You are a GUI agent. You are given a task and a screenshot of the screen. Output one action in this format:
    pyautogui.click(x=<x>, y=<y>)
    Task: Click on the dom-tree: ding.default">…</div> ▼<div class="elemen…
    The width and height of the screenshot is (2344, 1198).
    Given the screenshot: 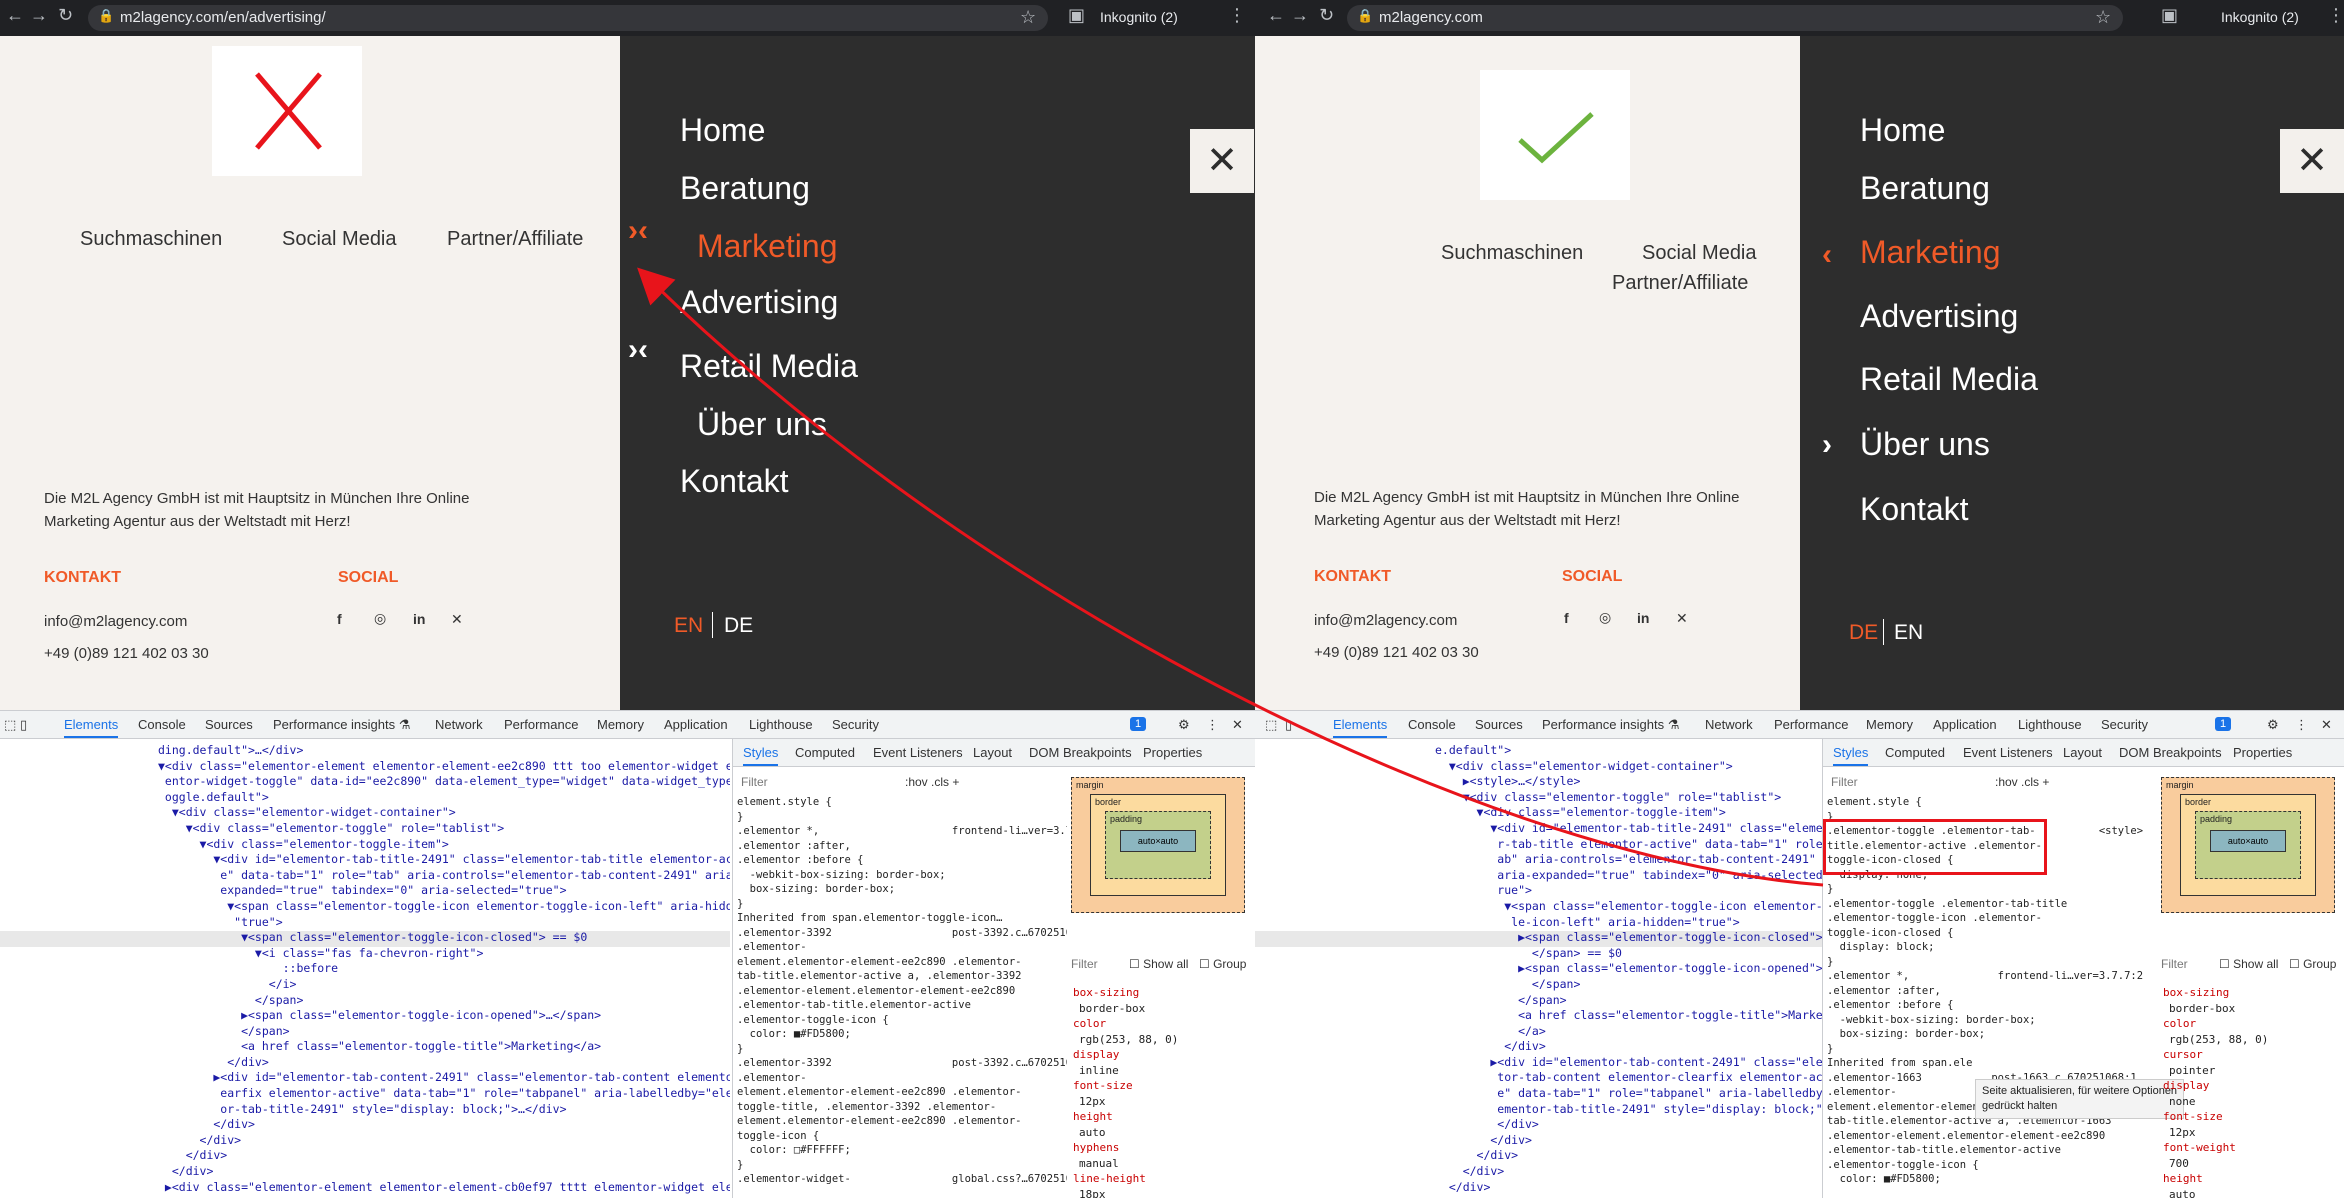 What is the action you would take?
    pyautogui.click(x=444, y=970)
    